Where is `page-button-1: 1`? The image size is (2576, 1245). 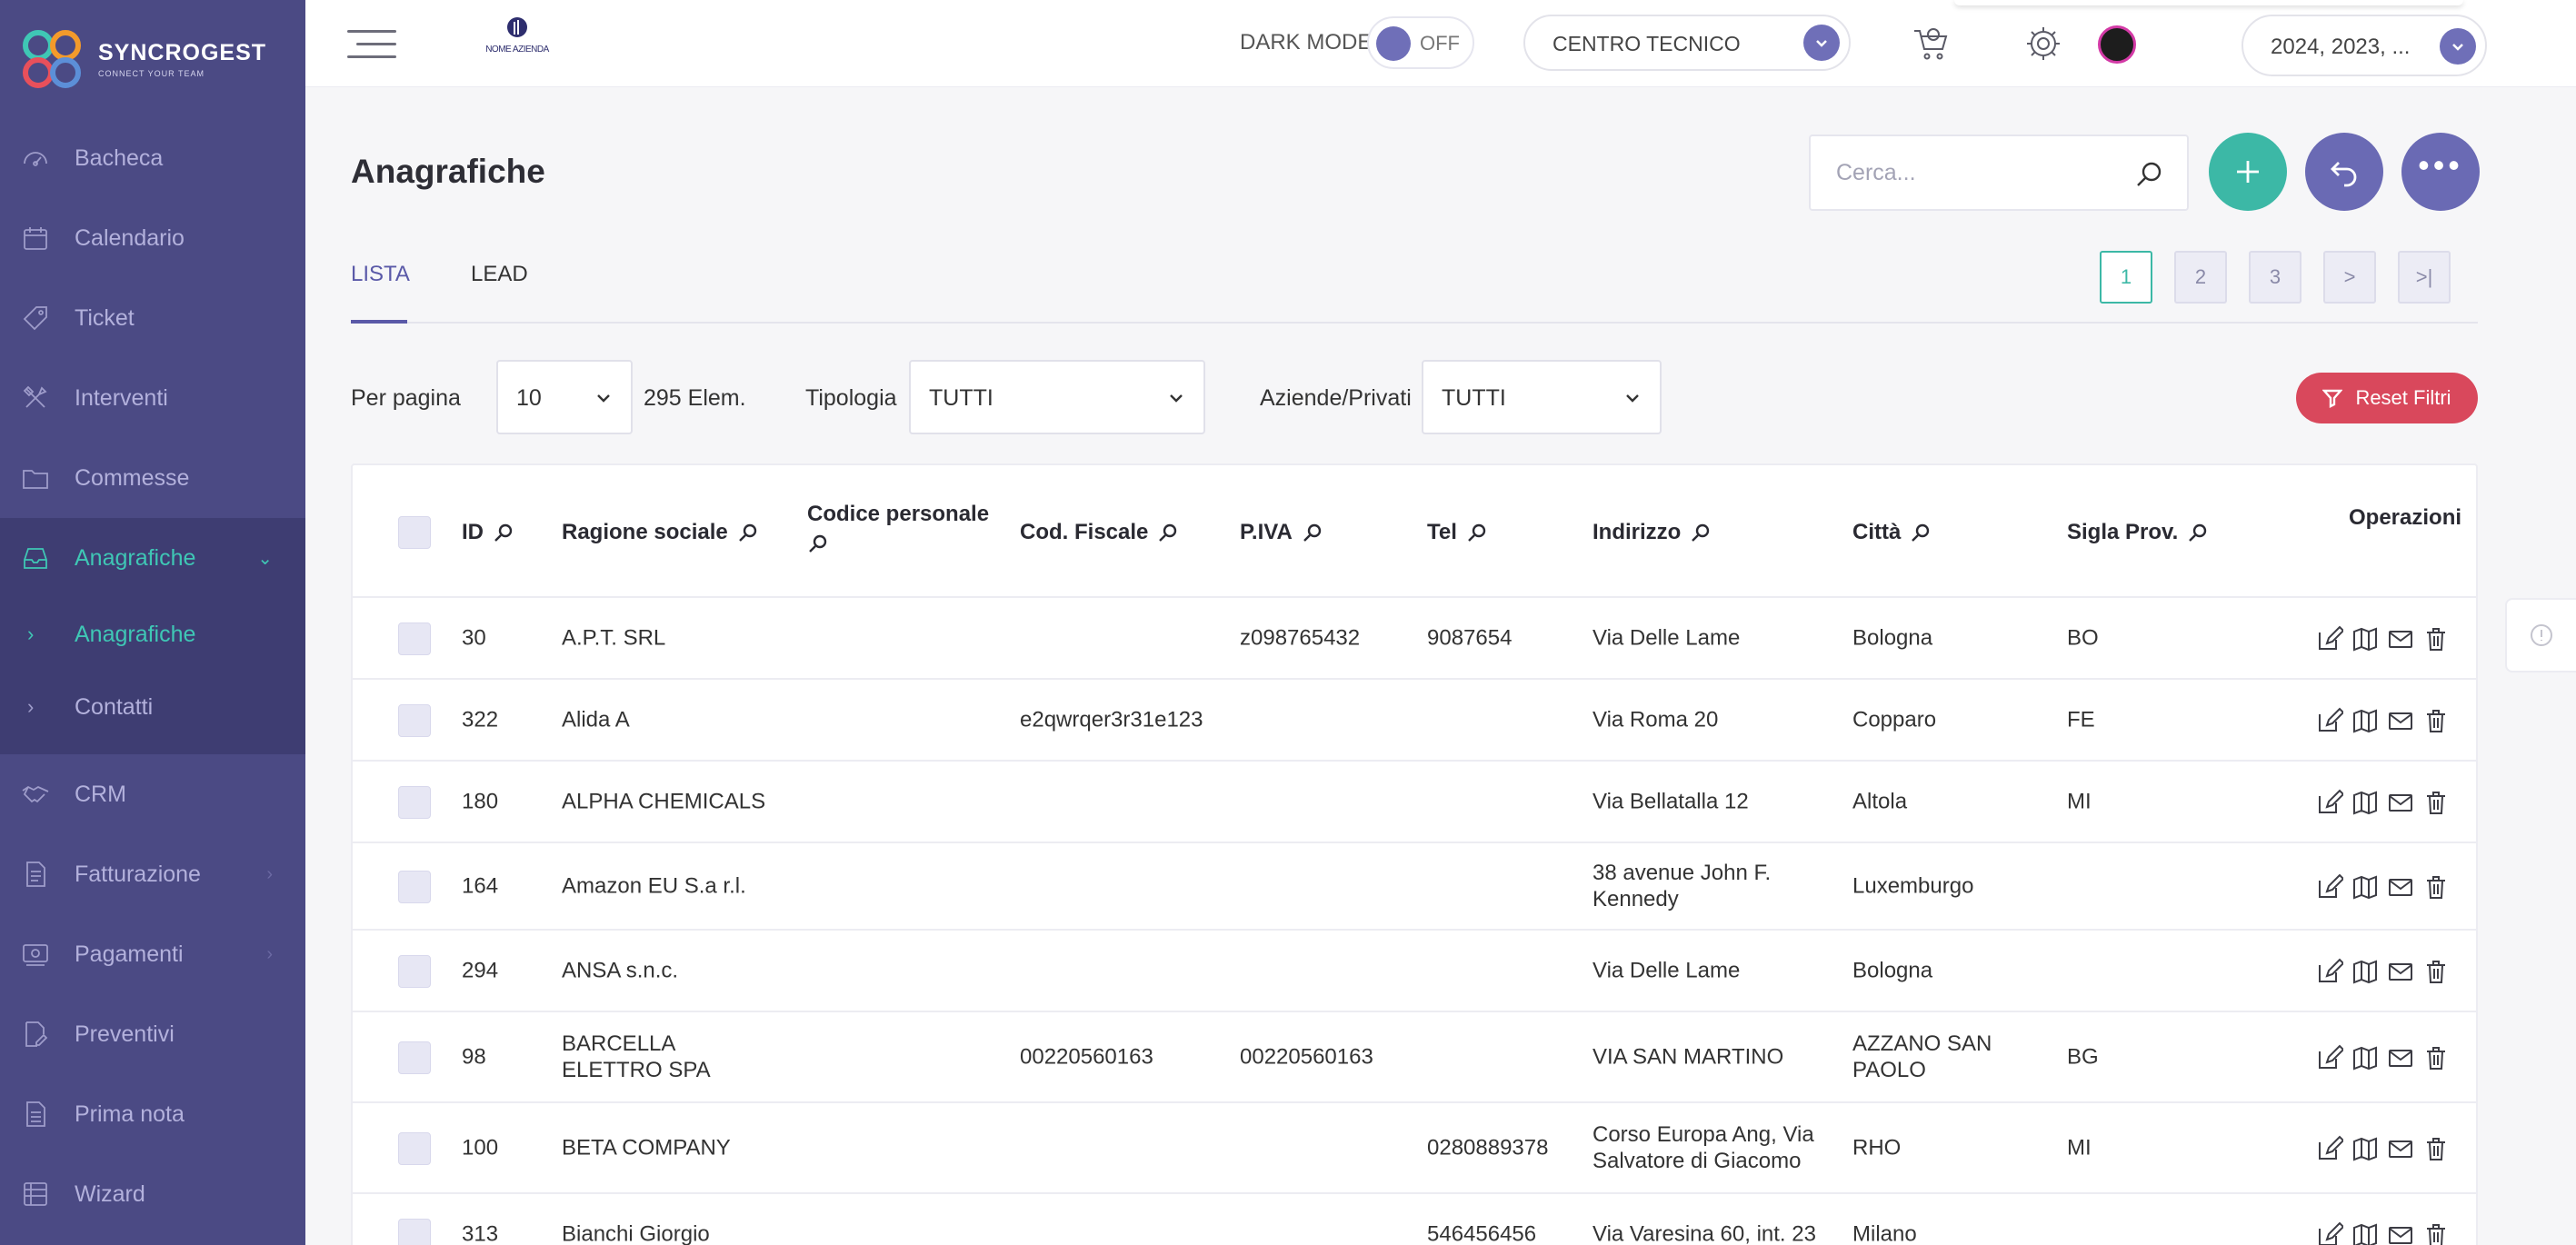
page-button-1: 1 is located at coordinates (2126, 277).